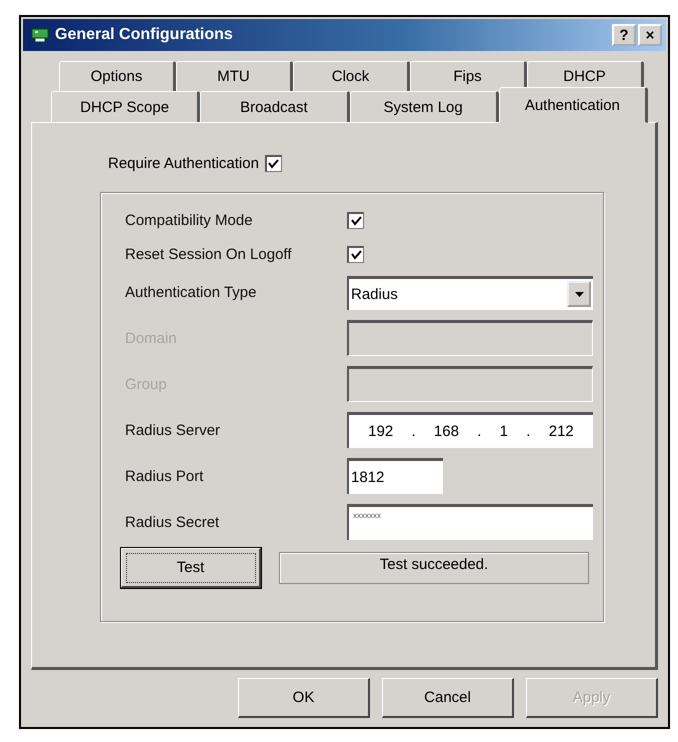 This screenshot has width=678, height=742. What do you see at coordinates (191, 568) in the screenshot?
I see `test-button: Test` at bounding box center [191, 568].